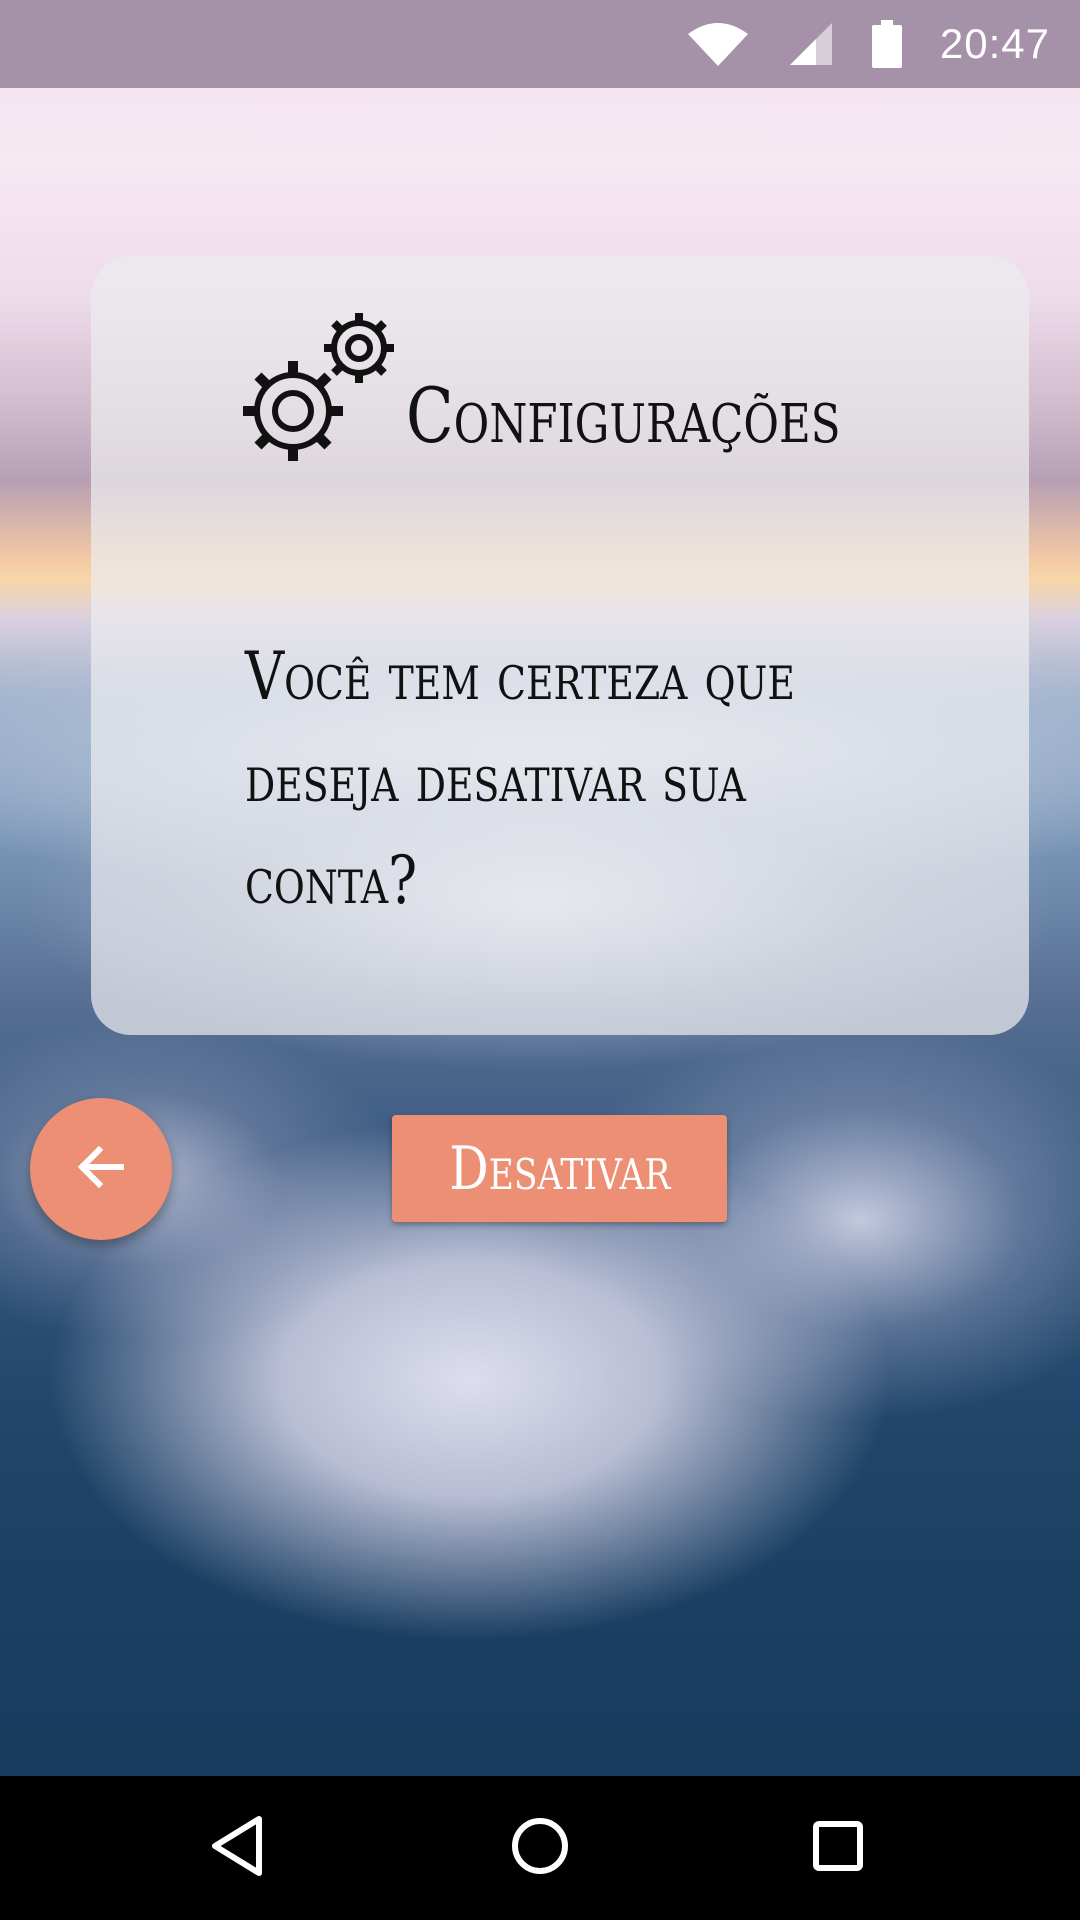 The height and width of the screenshot is (1920, 1080). What do you see at coordinates (540, 44) in the screenshot?
I see `status-bar: 20:47` at bounding box center [540, 44].